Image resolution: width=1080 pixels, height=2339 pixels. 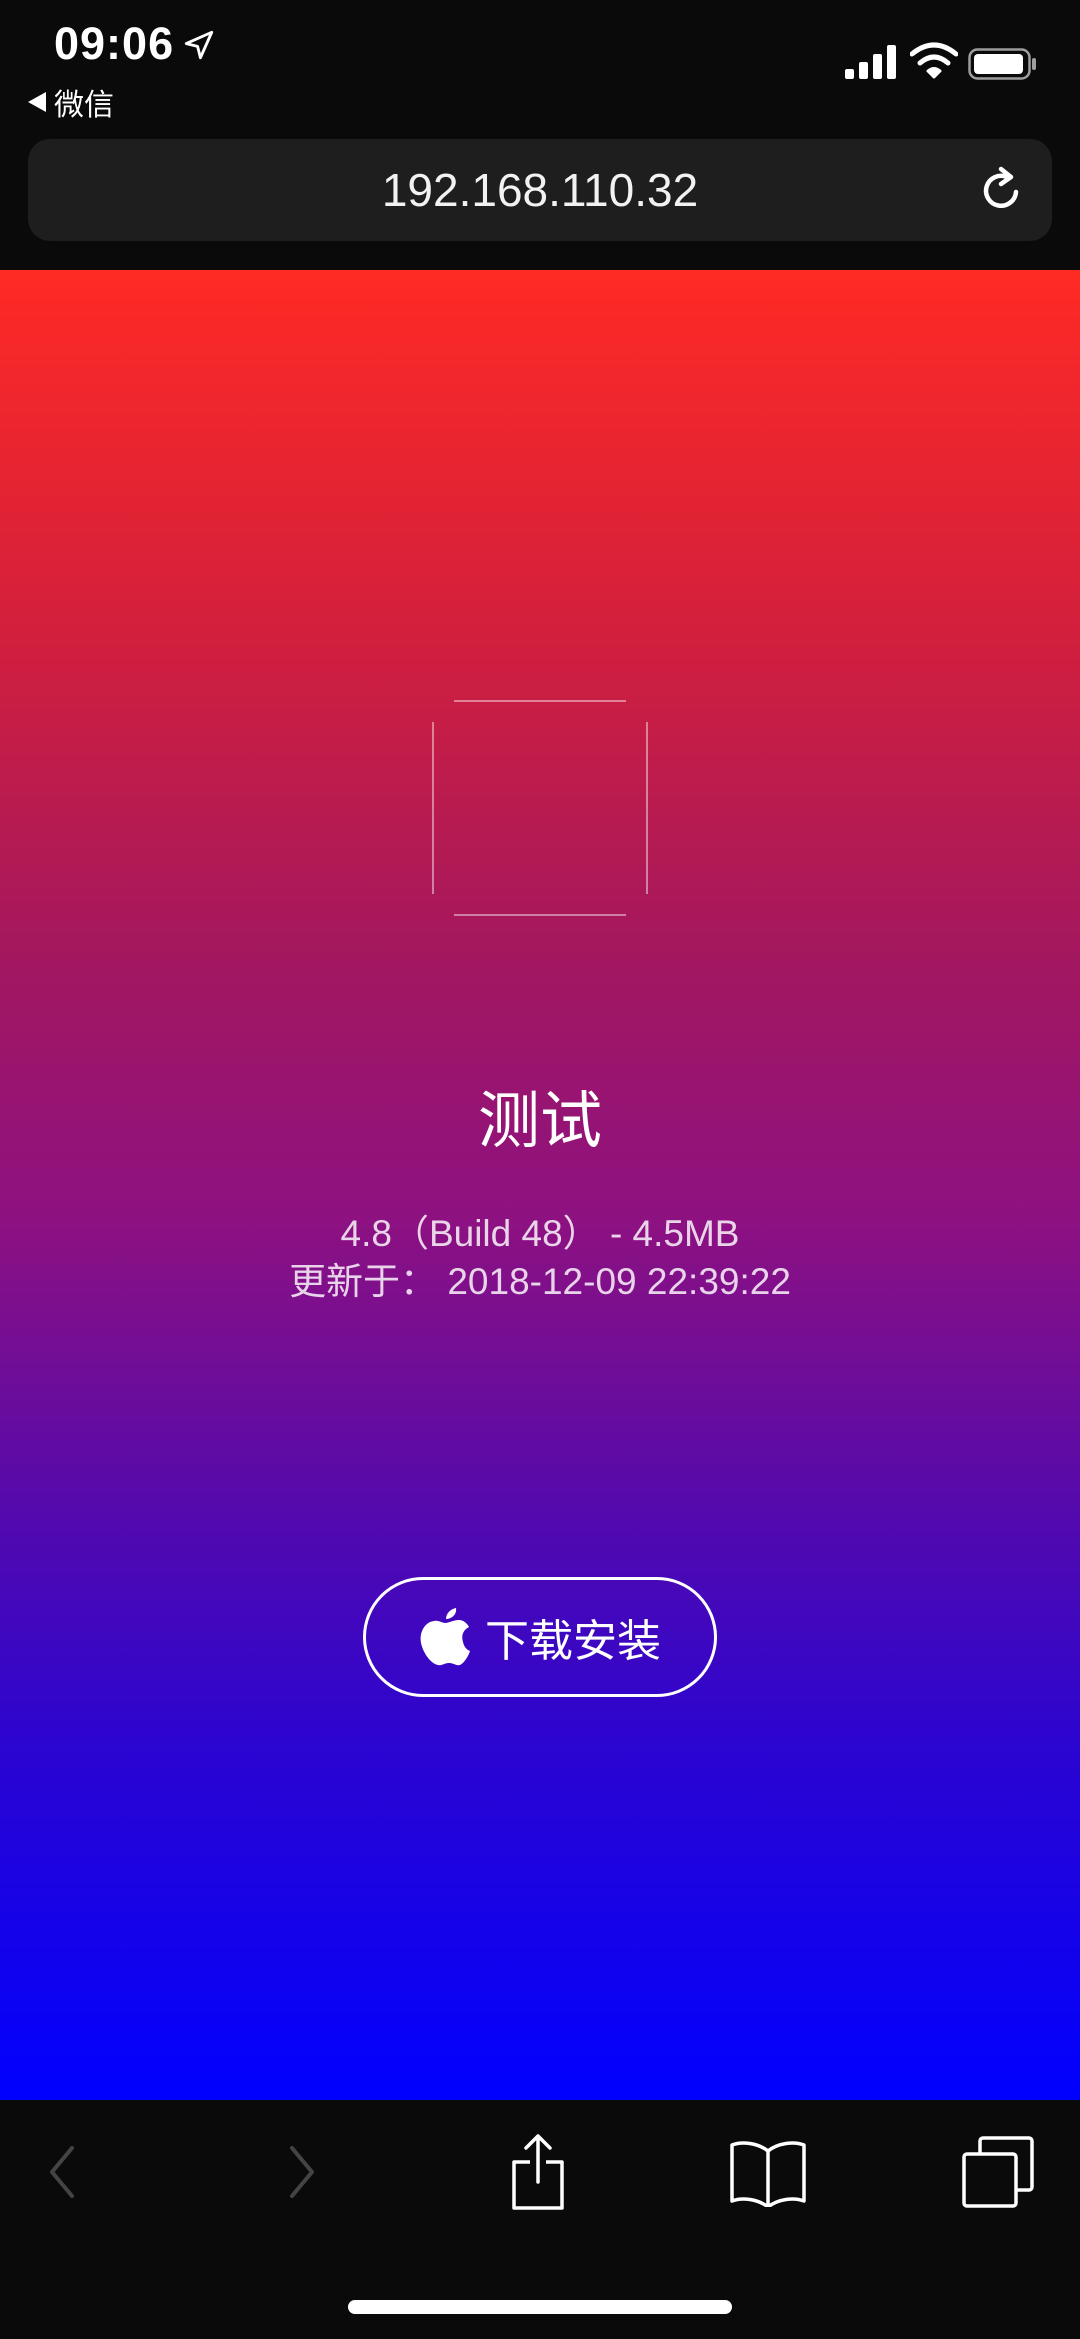 I want to click on back-icon, so click(x=62, y=2172).